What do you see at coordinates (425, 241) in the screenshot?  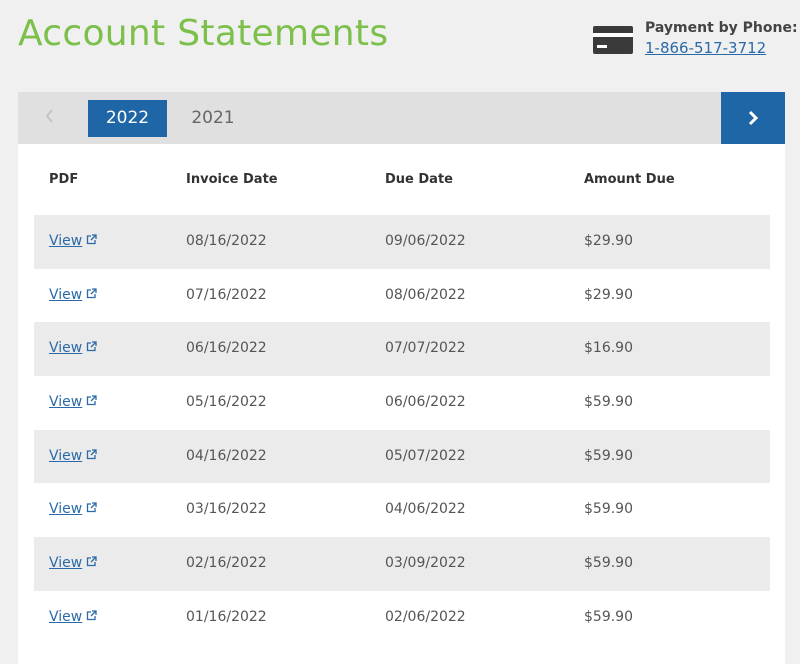 I see `due-date: 09/06/2022` at bounding box center [425, 241].